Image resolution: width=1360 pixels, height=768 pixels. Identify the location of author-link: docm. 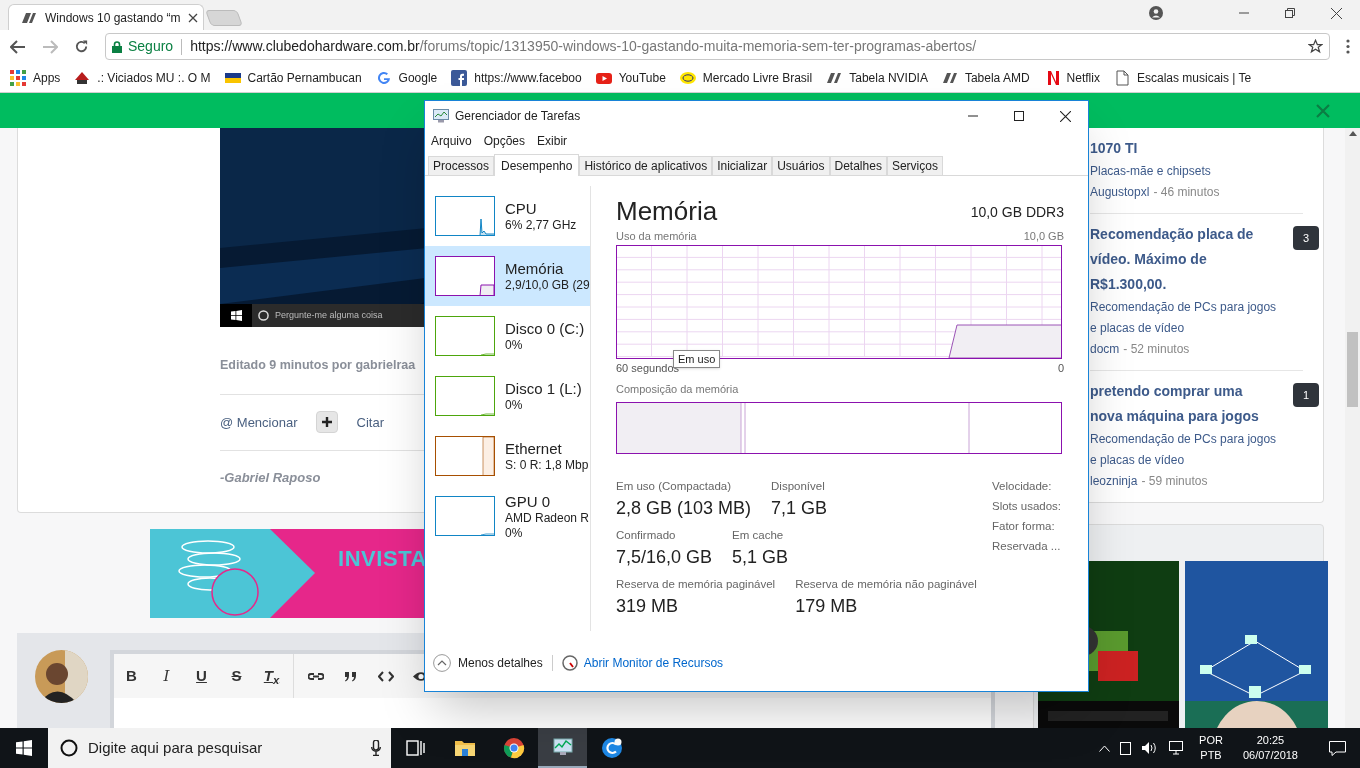
(1105, 349).